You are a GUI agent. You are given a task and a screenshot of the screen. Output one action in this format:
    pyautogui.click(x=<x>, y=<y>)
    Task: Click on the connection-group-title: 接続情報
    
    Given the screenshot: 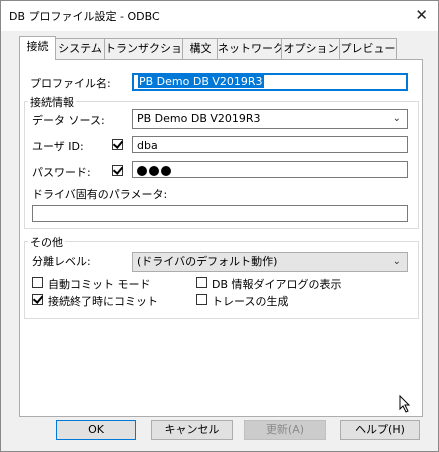 What is the action you would take?
    pyautogui.click(x=52, y=102)
    